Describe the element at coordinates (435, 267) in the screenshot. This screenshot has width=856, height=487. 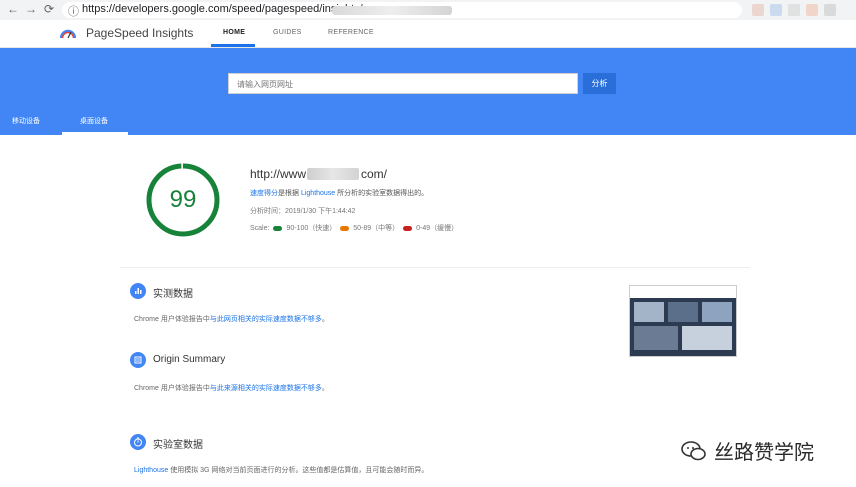
I see `section-divider` at that location.